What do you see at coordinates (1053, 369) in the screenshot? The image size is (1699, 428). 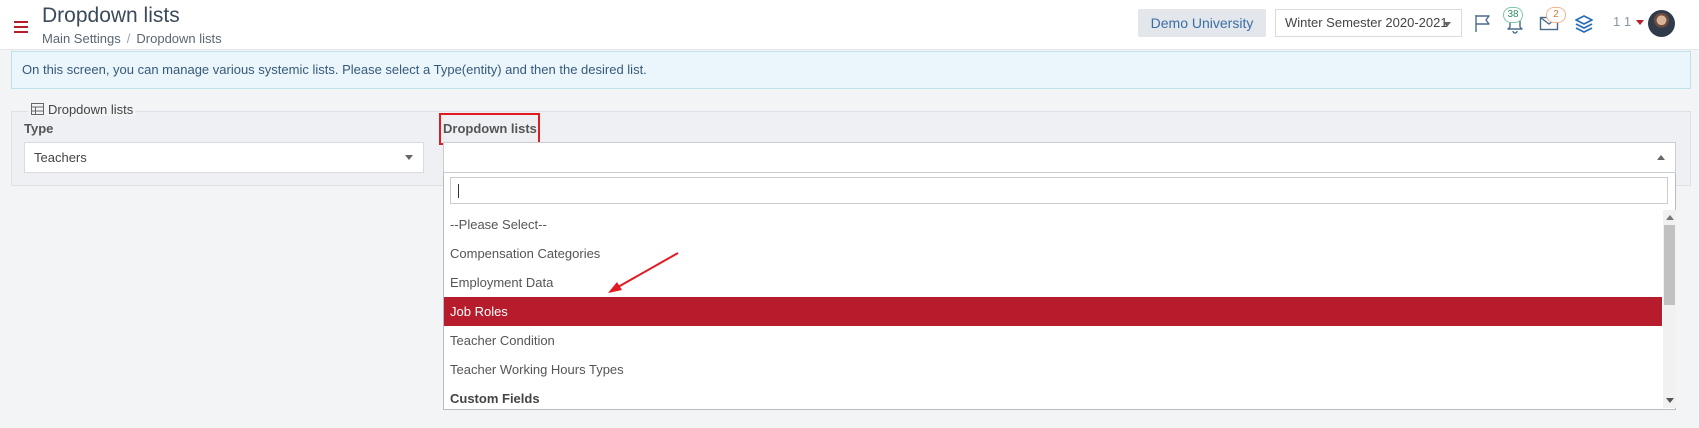 I see `option-teacher-working-hours-types: Teacher Working Hours Types` at bounding box center [1053, 369].